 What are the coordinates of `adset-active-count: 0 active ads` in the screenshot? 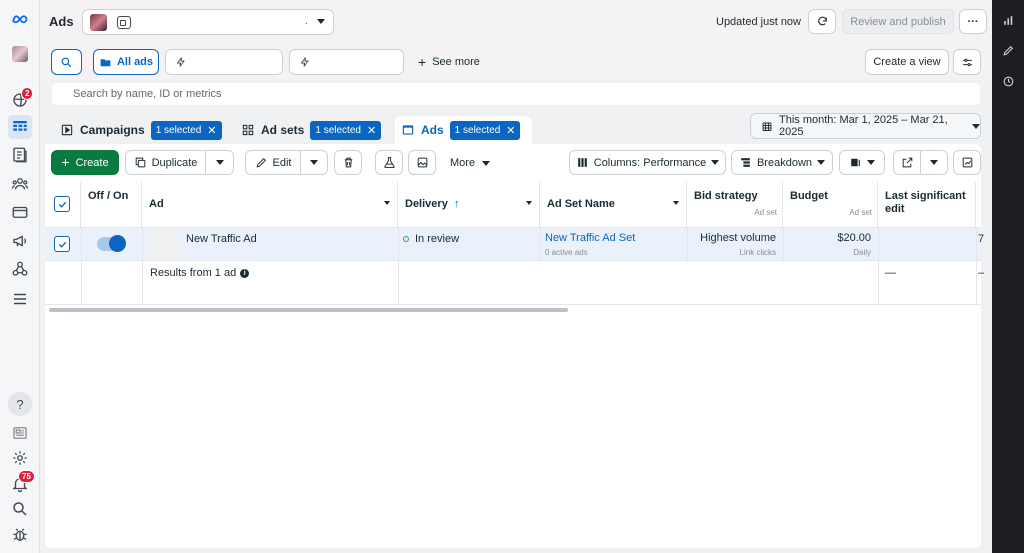 It's located at (566, 252).